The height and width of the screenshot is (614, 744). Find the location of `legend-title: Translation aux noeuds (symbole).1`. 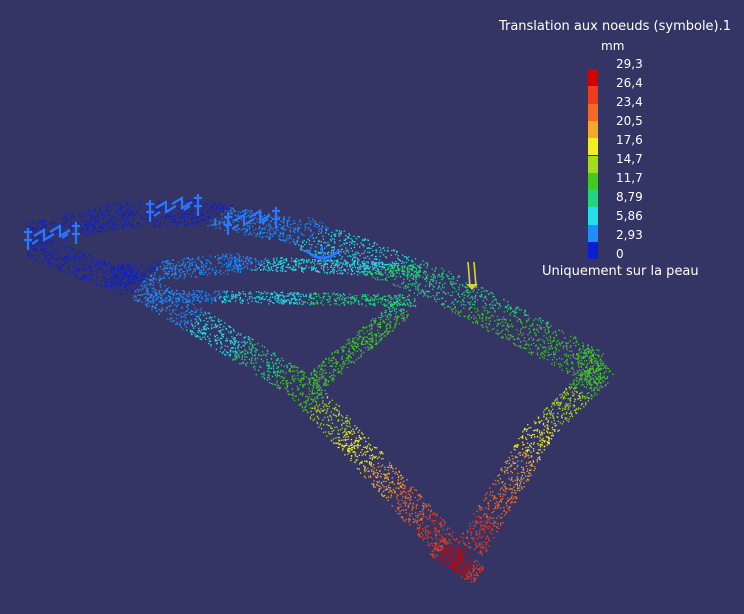

legend-title: Translation aux noeuds (symbole).1 is located at coordinates (615, 26).